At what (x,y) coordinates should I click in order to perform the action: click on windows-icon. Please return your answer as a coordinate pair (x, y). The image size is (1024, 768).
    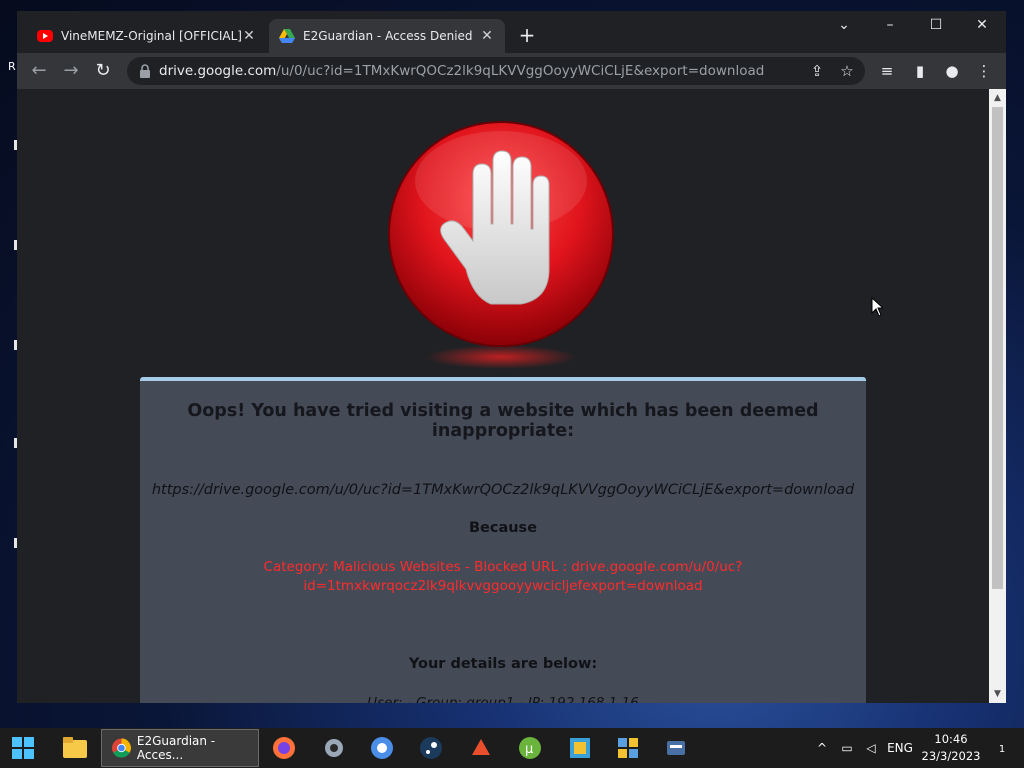
    Looking at the image, I should click on (23, 748).